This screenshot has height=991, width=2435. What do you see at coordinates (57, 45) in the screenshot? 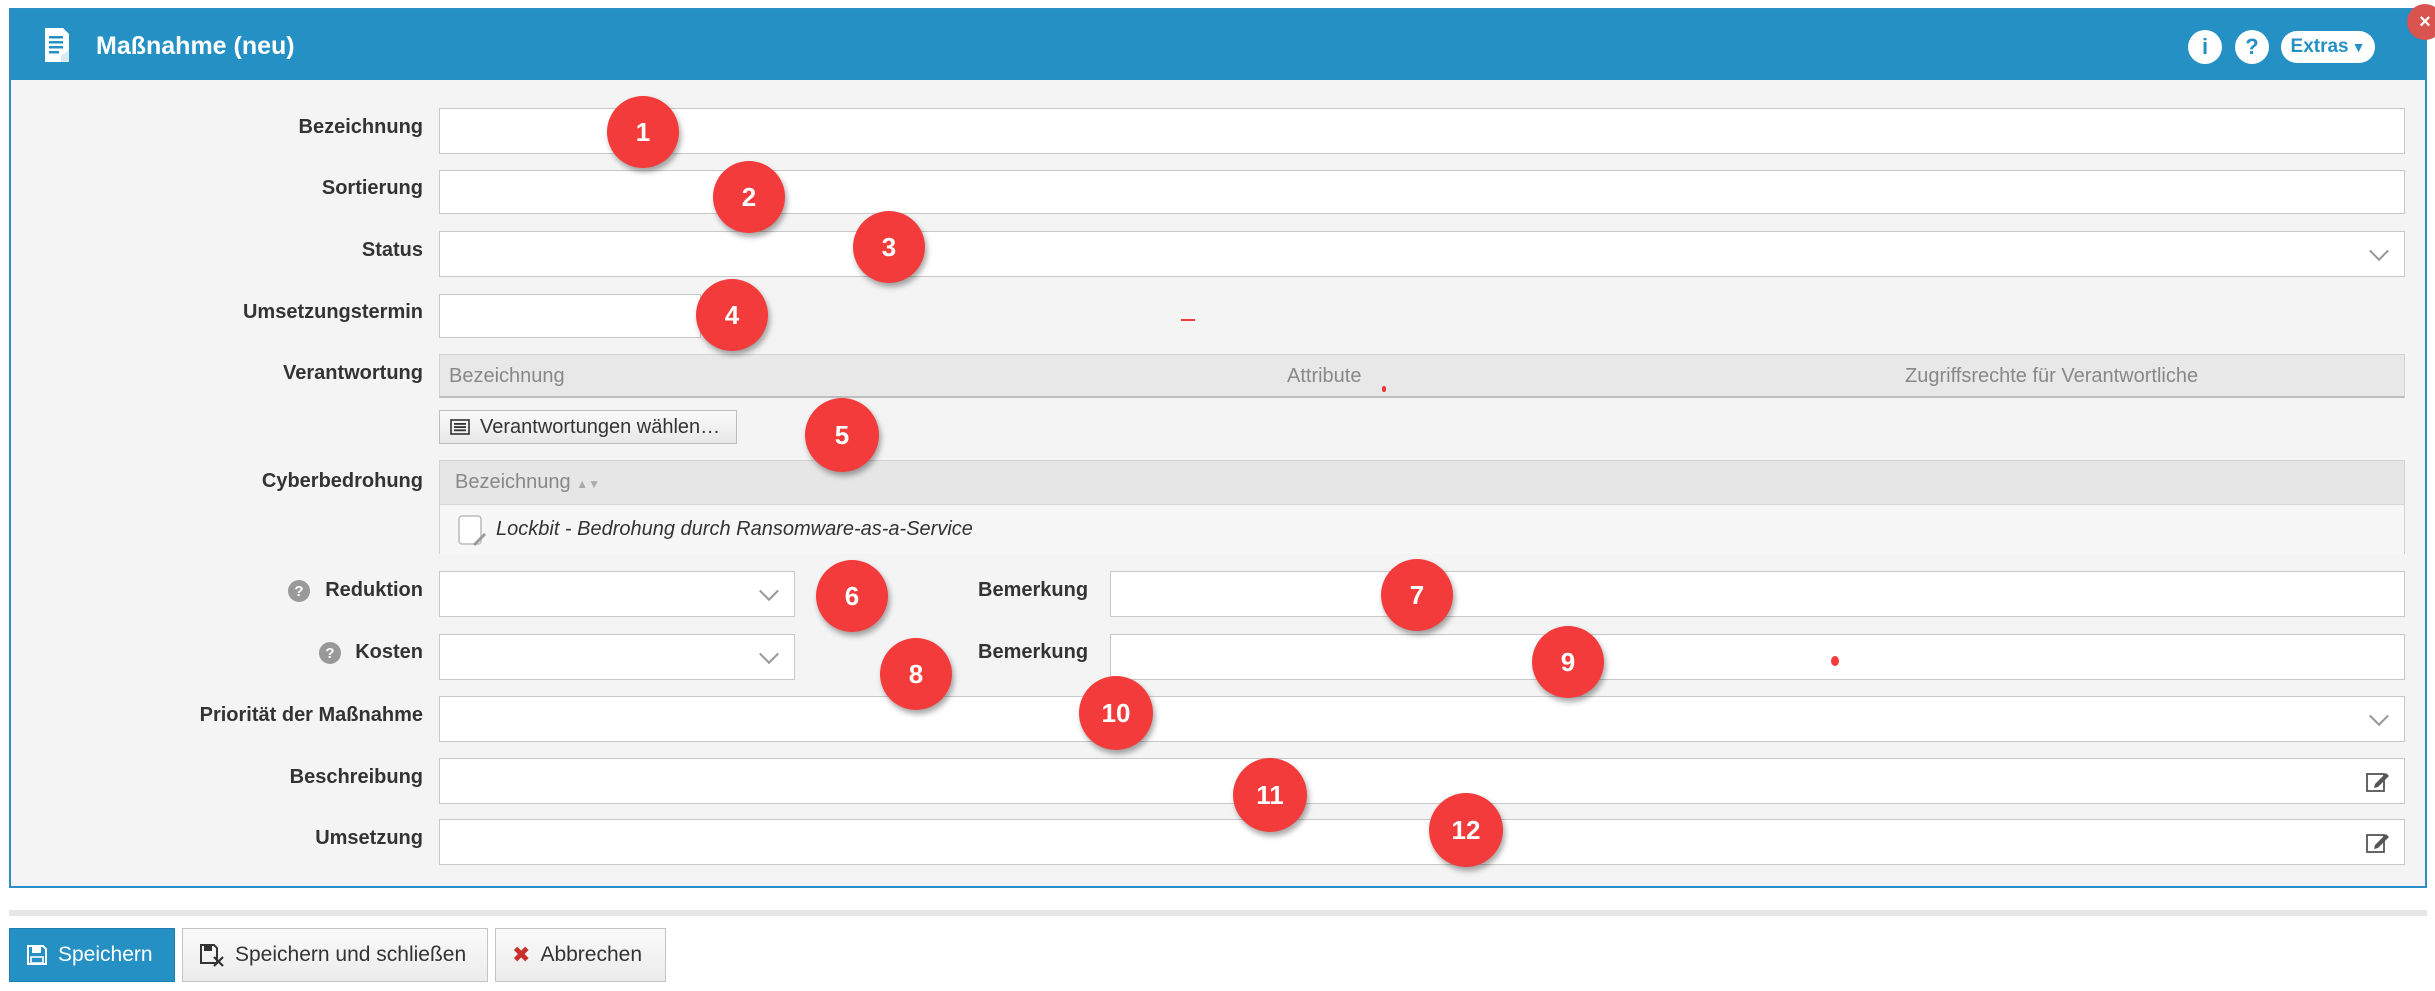
I see `document-icon` at bounding box center [57, 45].